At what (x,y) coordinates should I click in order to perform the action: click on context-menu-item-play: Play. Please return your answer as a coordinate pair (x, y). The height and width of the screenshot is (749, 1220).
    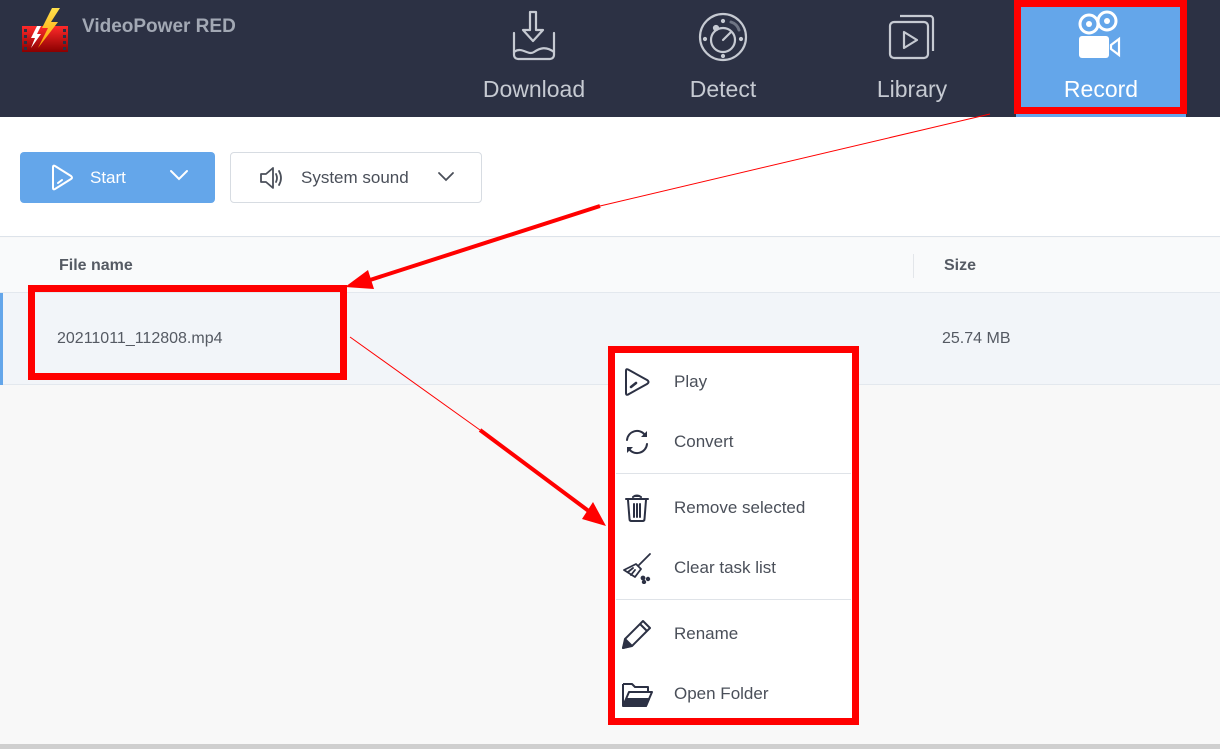
    Looking at the image, I should click on (733, 382).